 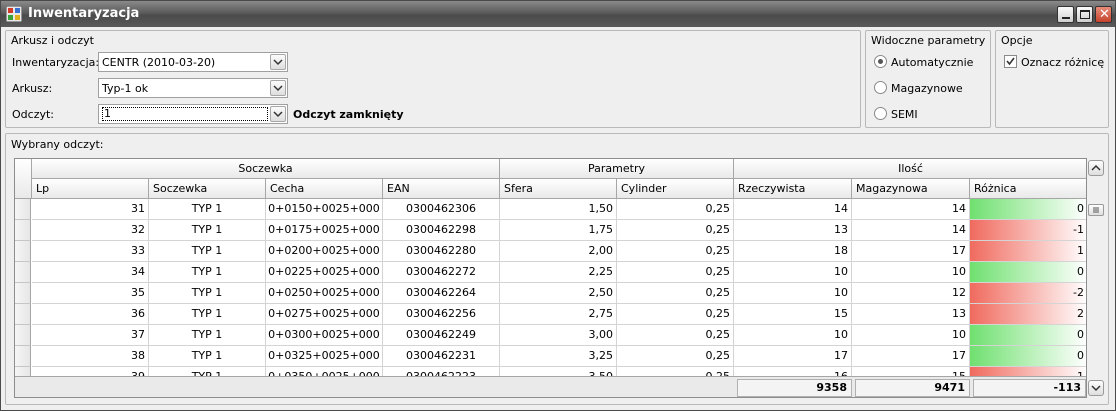 I want to click on maximize-button, so click(x=1084, y=14).